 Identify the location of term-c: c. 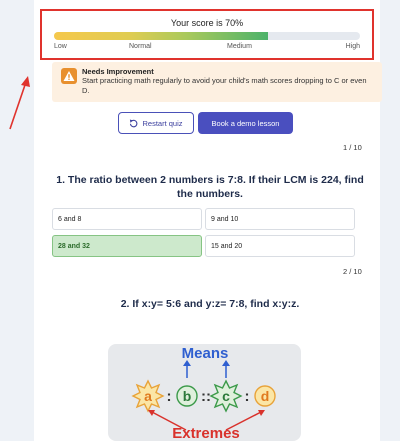
(226, 396).